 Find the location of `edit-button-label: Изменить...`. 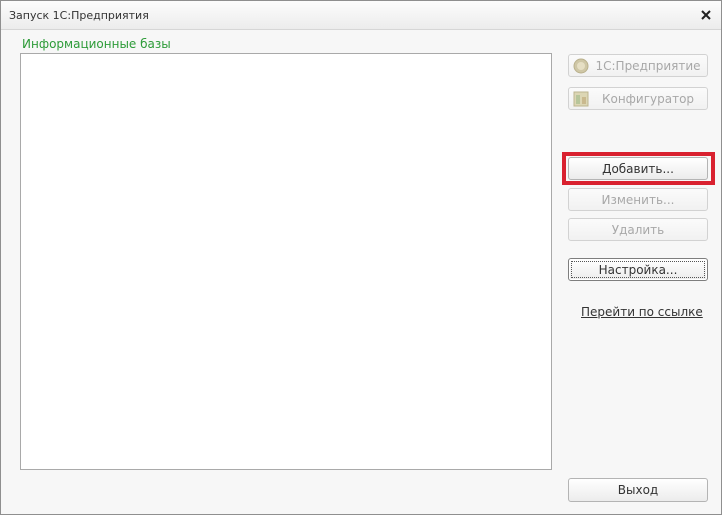

edit-button-label: Изменить... is located at coordinates (638, 199).